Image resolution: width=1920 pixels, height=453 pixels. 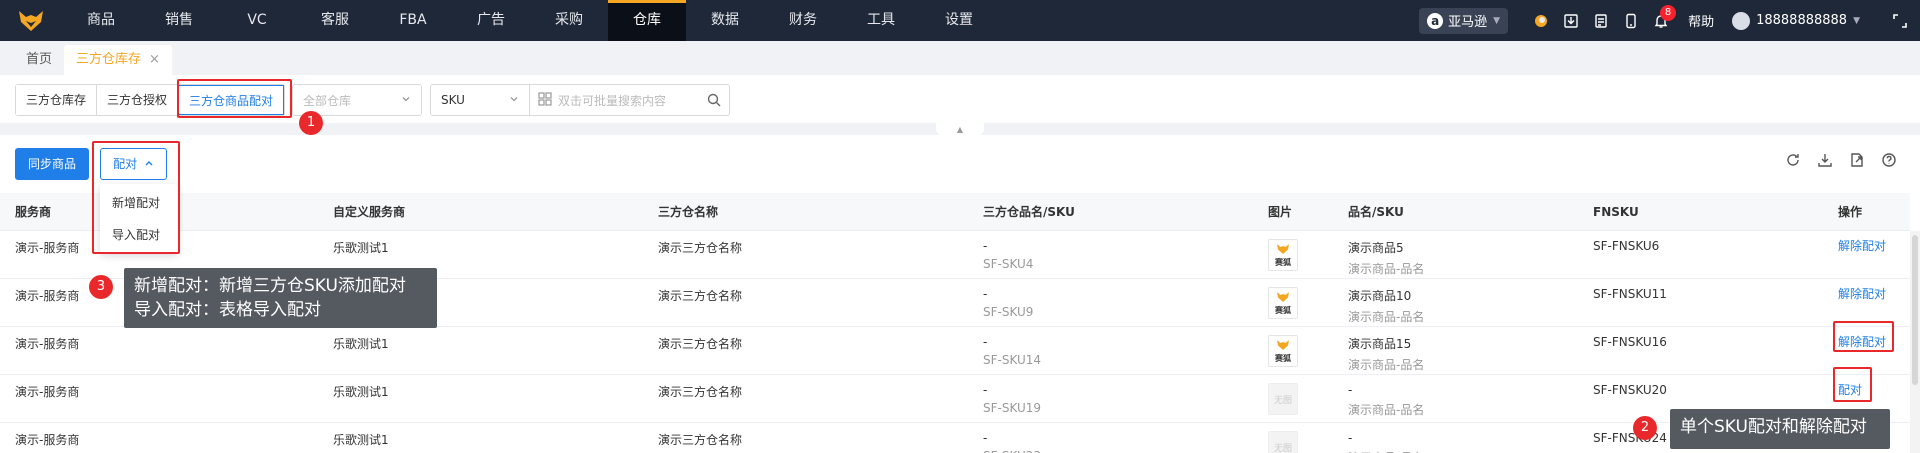 What do you see at coordinates (725, 20) in the screenshot?
I see `nav-item: 数据` at bounding box center [725, 20].